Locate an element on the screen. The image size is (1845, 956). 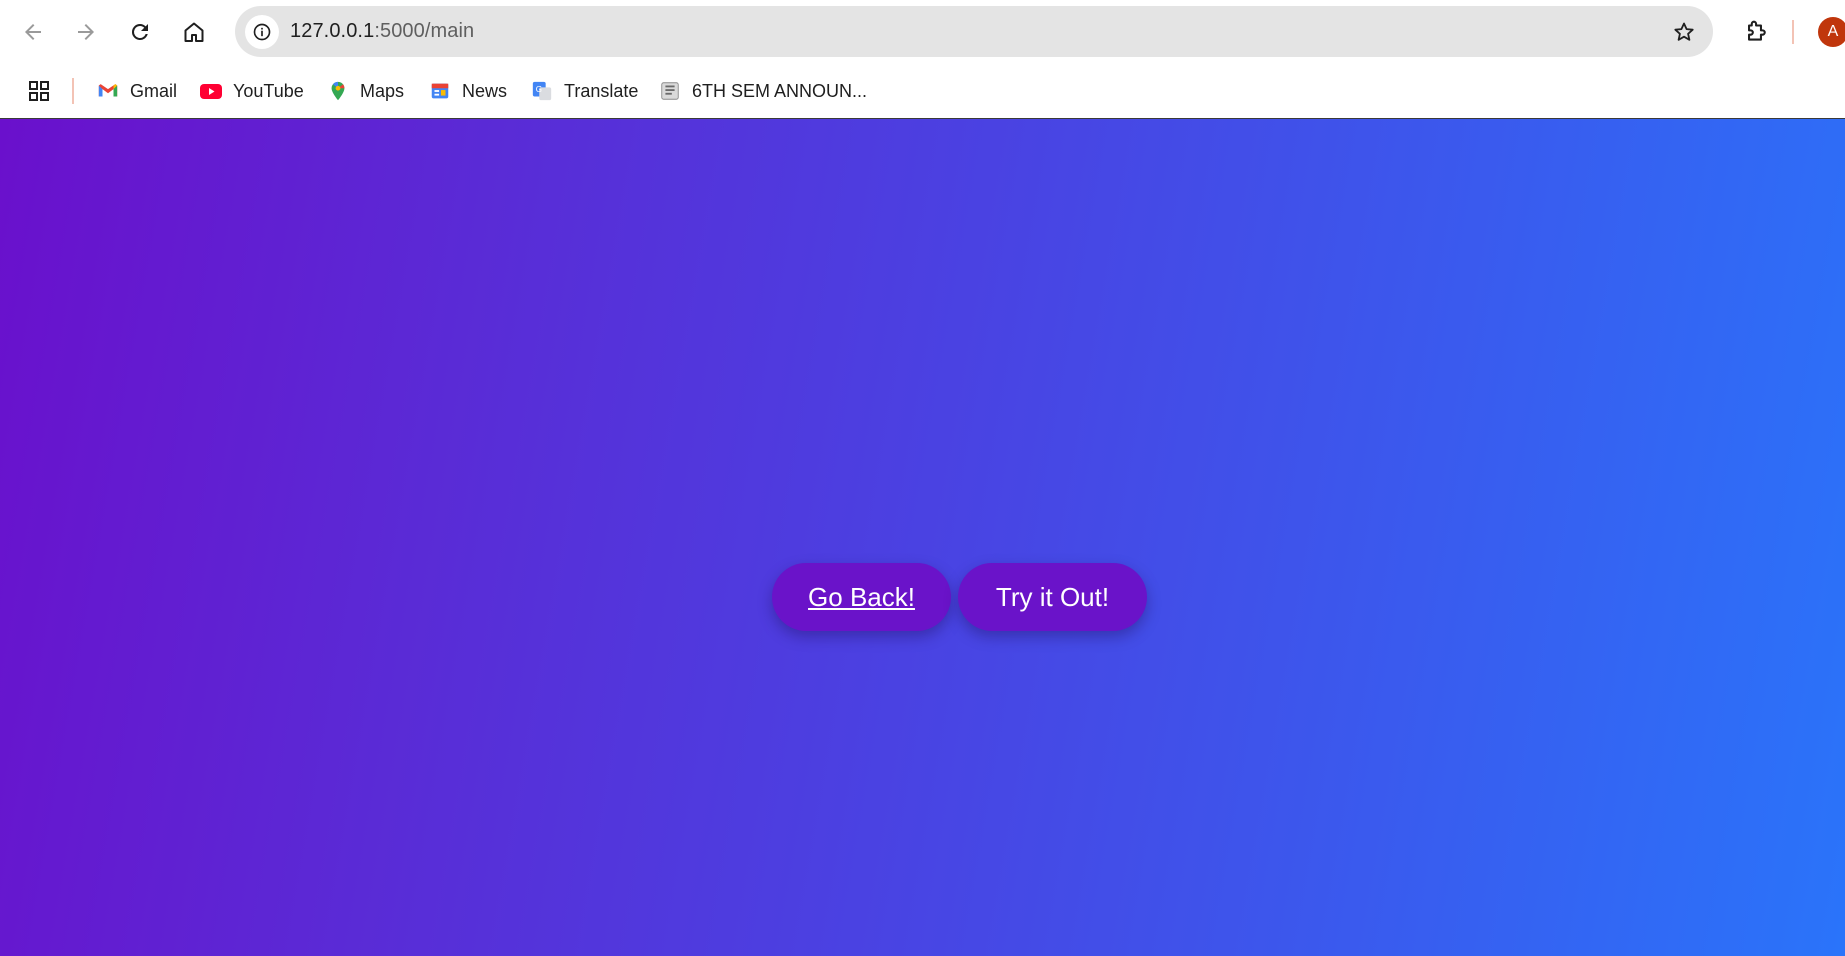
url-host: 127.0.0.1 is located at coordinates (332, 31).